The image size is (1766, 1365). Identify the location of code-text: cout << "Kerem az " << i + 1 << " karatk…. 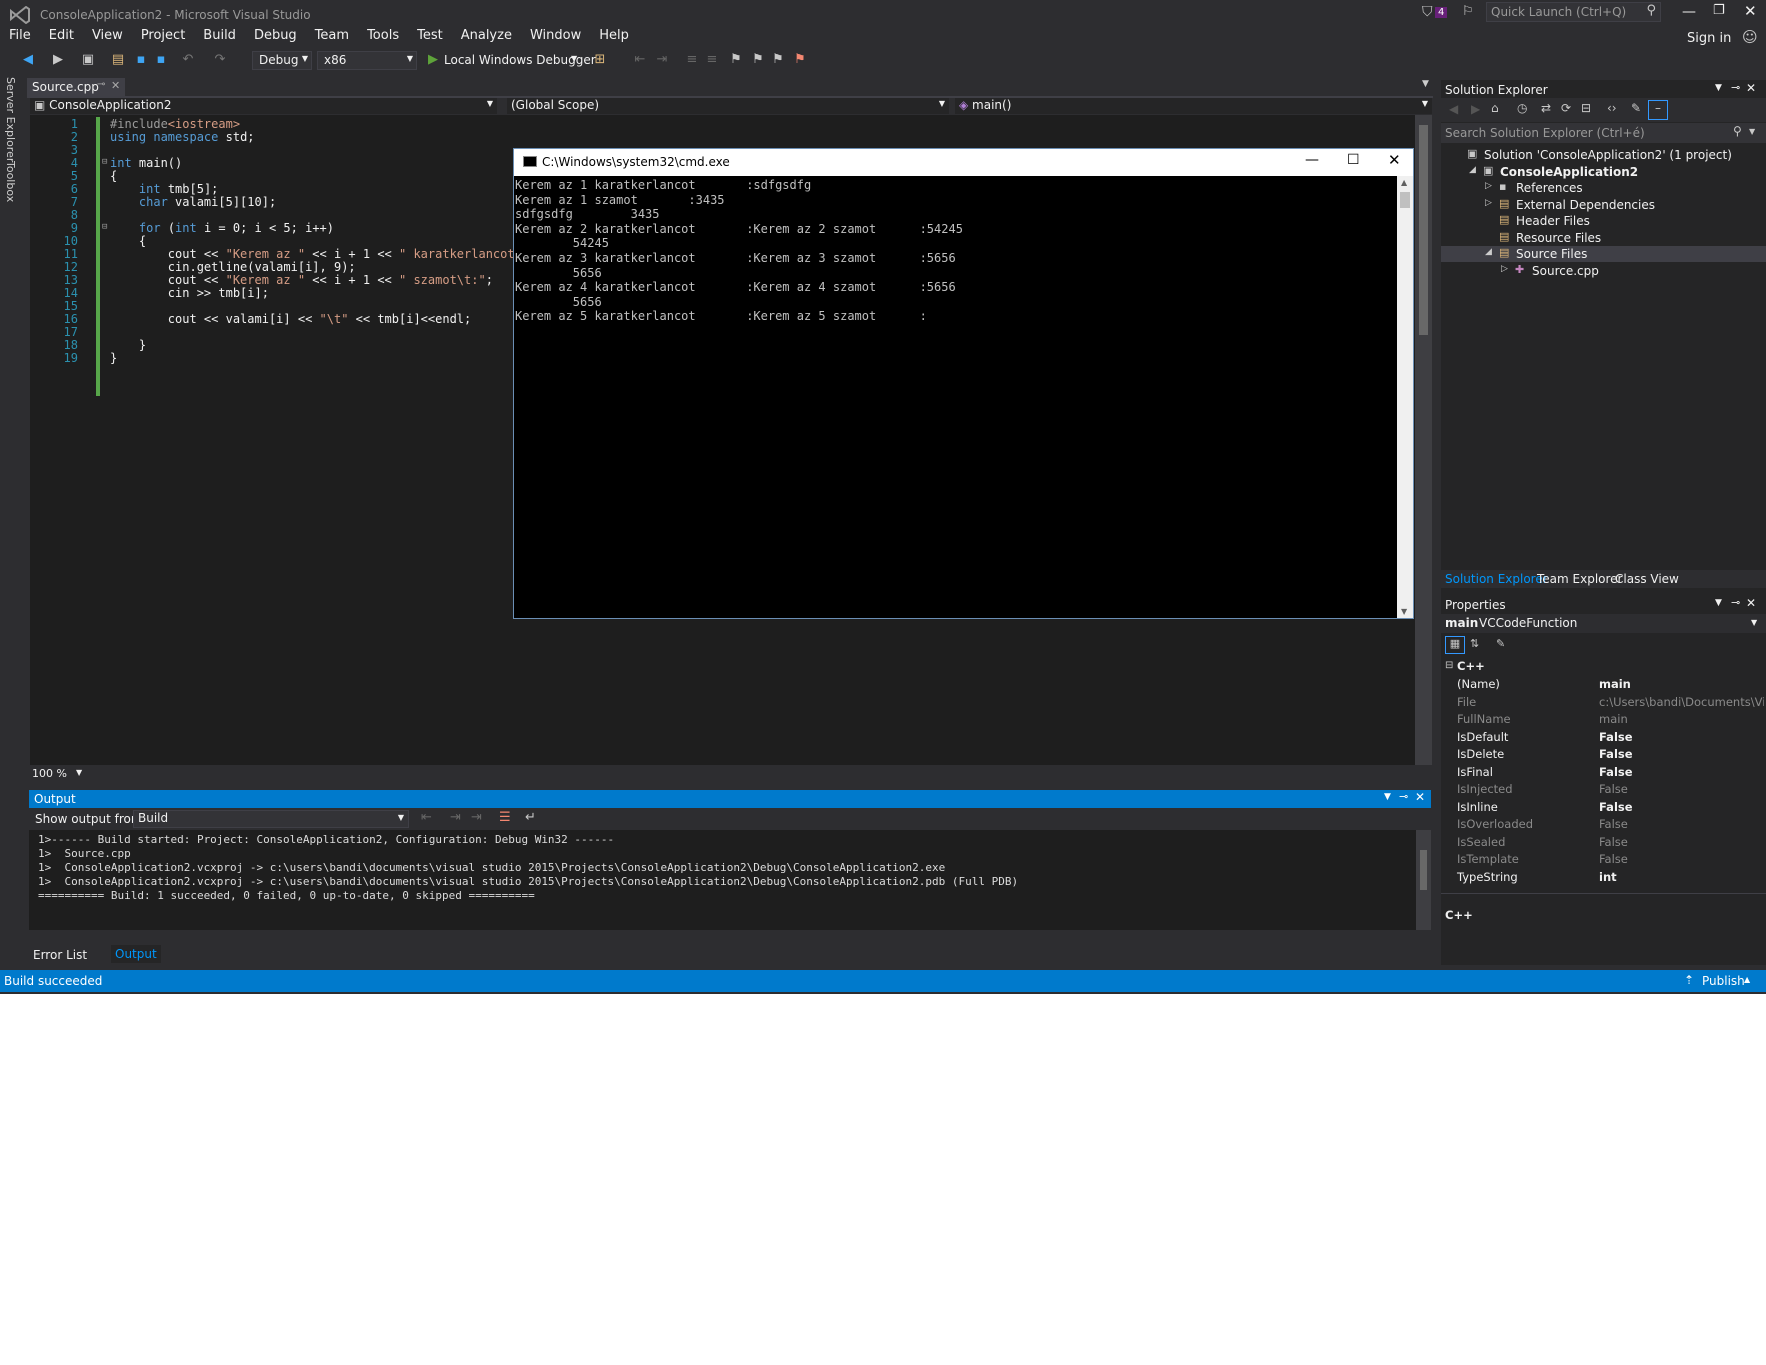
(330, 254).